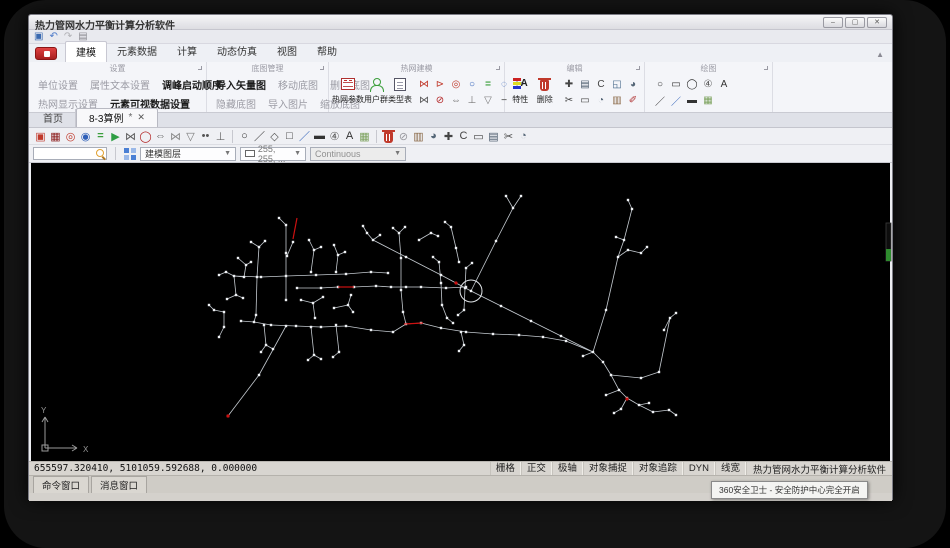  What do you see at coordinates (53, 118) in the screenshot?
I see `doc-tab-首页: 首页` at bounding box center [53, 118].